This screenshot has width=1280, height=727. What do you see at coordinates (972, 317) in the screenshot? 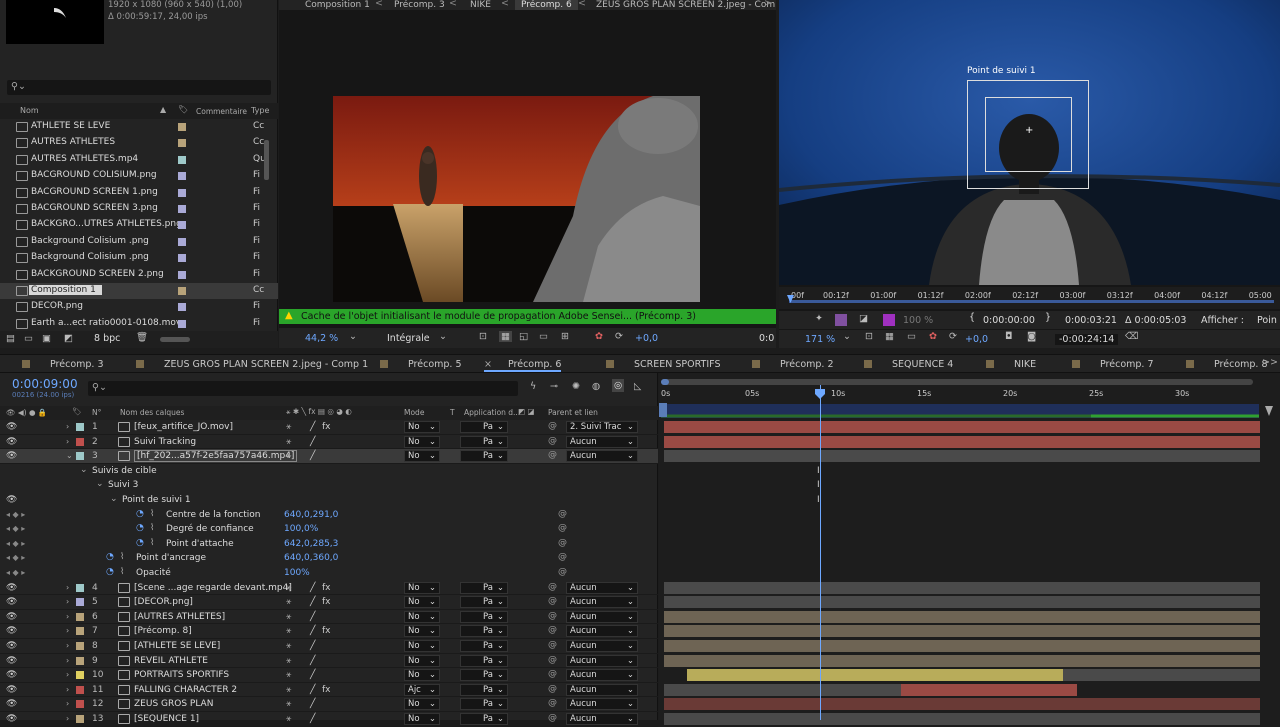
I see `in-point-icon: {` at bounding box center [972, 317].